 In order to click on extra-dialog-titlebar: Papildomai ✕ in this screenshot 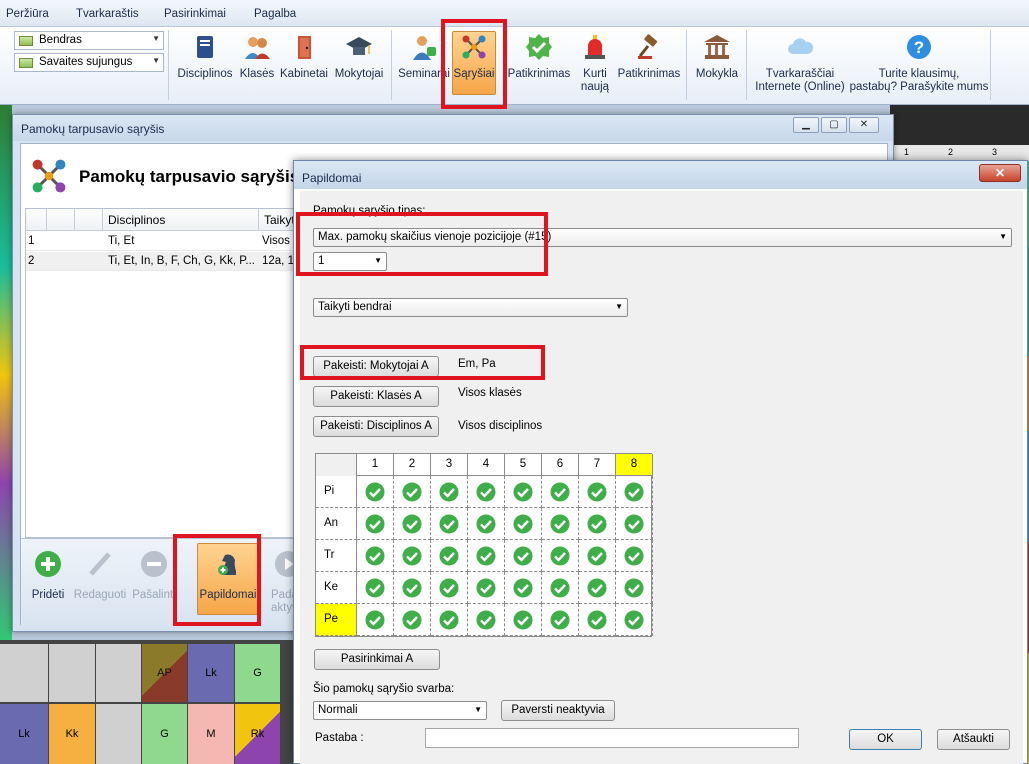, I will do `click(660, 175)`.